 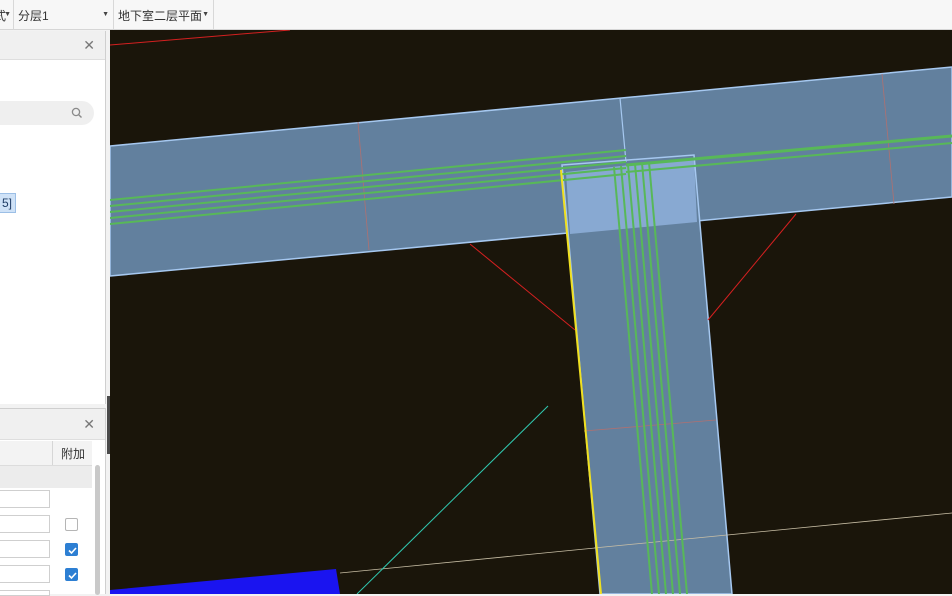 What do you see at coordinates (46, 477) in the screenshot?
I see `table-group-row` at bounding box center [46, 477].